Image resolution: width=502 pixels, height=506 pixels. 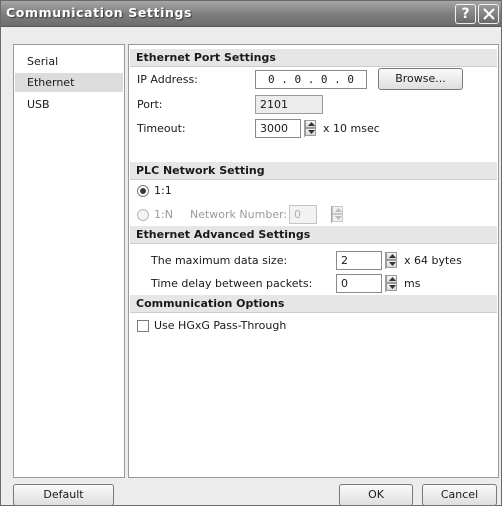 I want to click on section-ethernet-advanced: Ethernet Advanced Settings, so click(x=313, y=235).